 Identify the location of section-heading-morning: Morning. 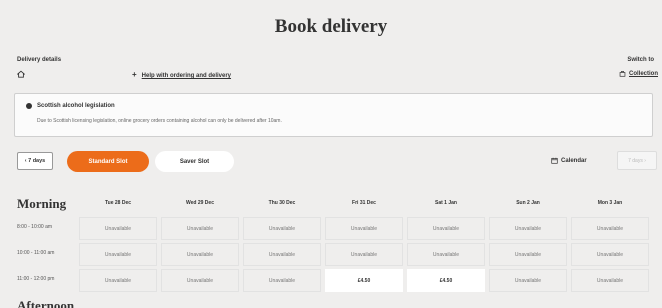
(42, 203).